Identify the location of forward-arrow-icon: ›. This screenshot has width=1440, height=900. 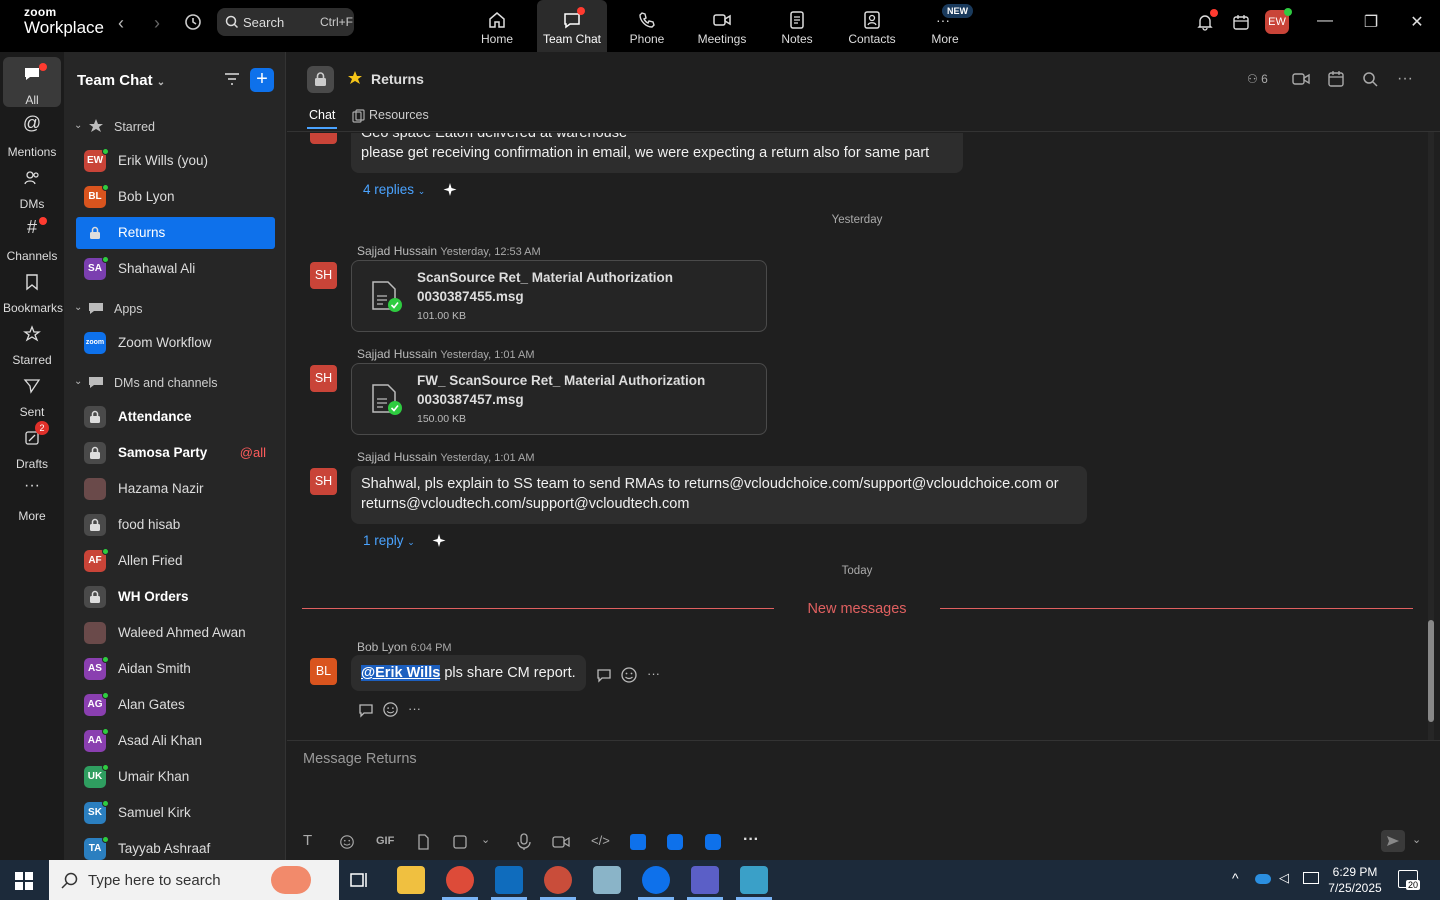
(157, 23).